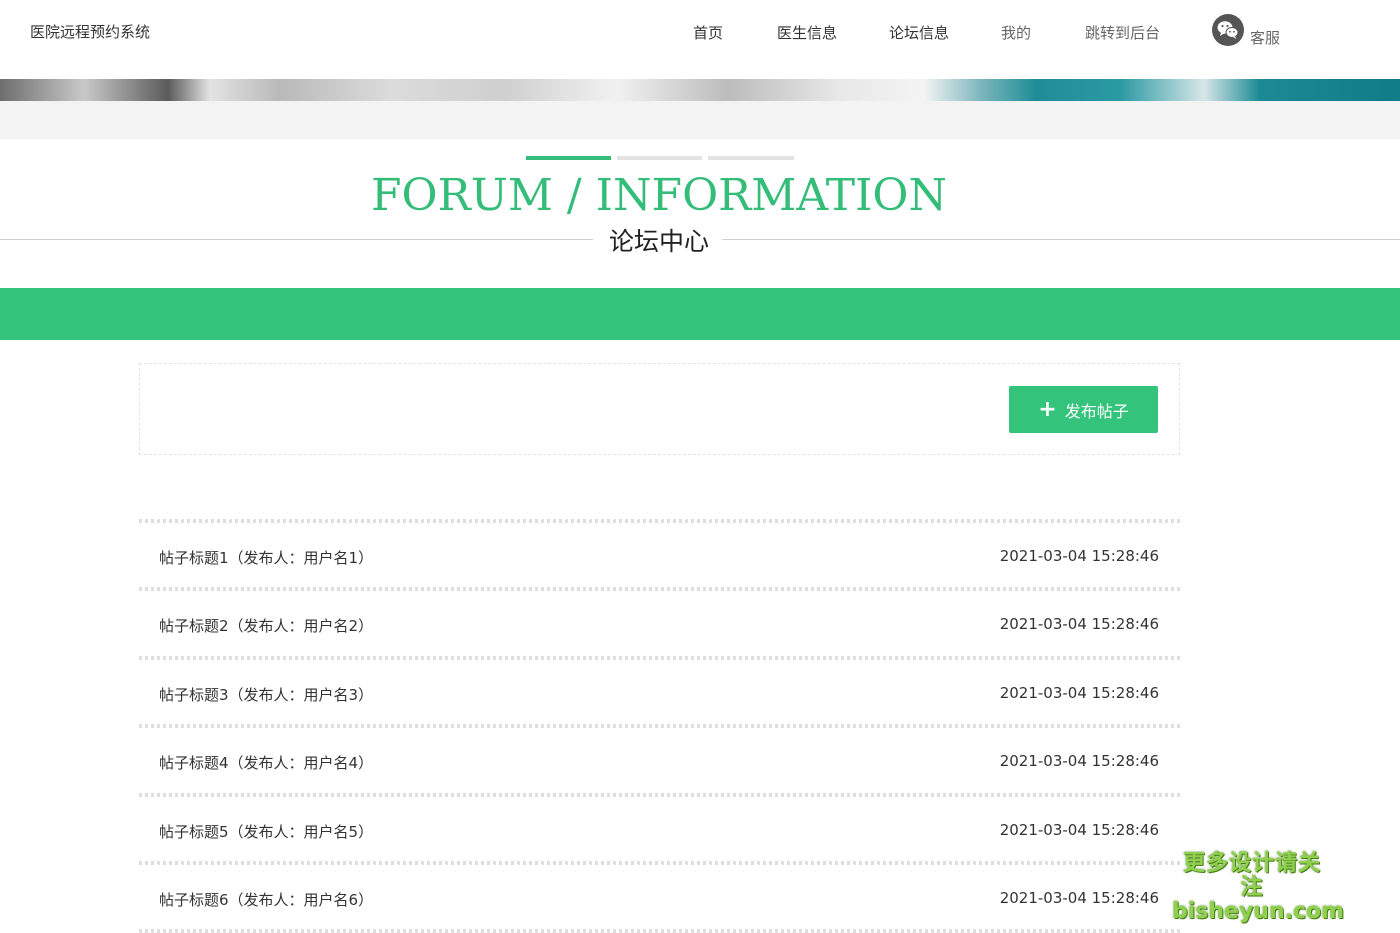  What do you see at coordinates (266, 625) in the screenshot?
I see `post-title: 帖子标题2（发布人：用户名2）` at bounding box center [266, 625].